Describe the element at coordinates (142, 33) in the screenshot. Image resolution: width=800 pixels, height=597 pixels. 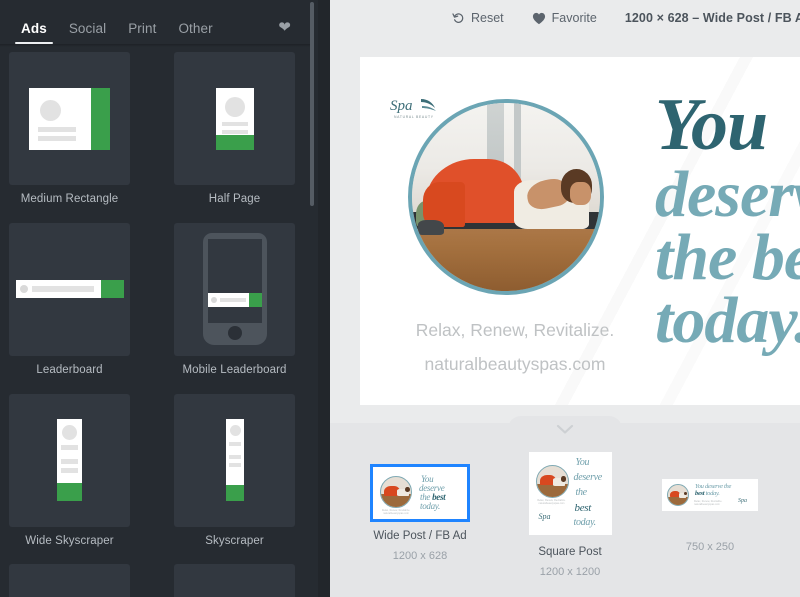
I see `tab-print: Print` at that location.